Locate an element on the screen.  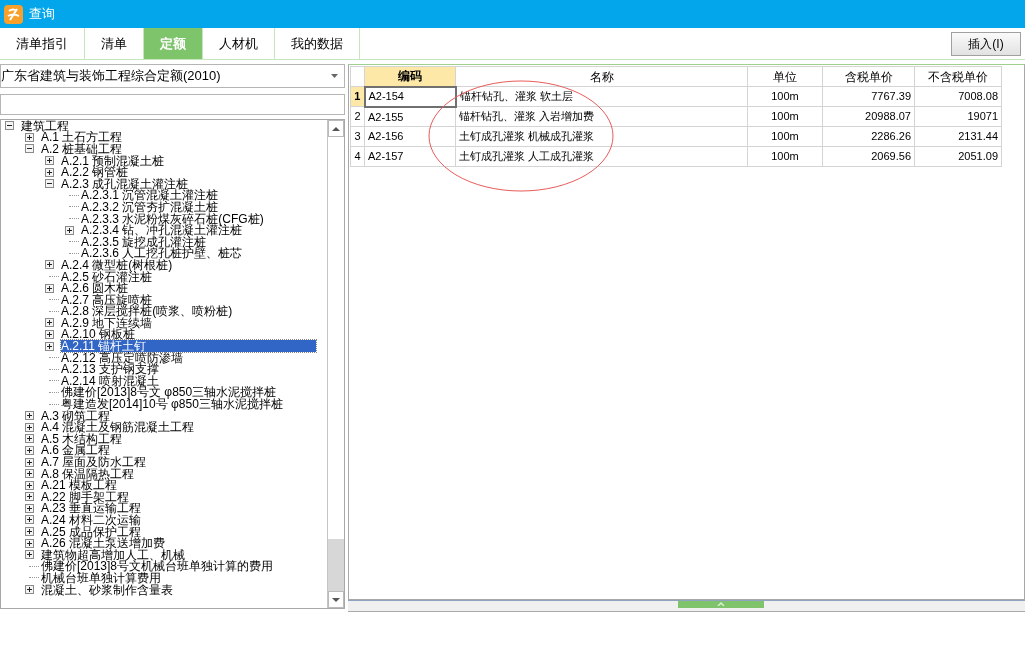
tree-item: 佛建价[2013]8号文 φ850三轴水泥搅拌桩 is located at coordinates (169, 392).